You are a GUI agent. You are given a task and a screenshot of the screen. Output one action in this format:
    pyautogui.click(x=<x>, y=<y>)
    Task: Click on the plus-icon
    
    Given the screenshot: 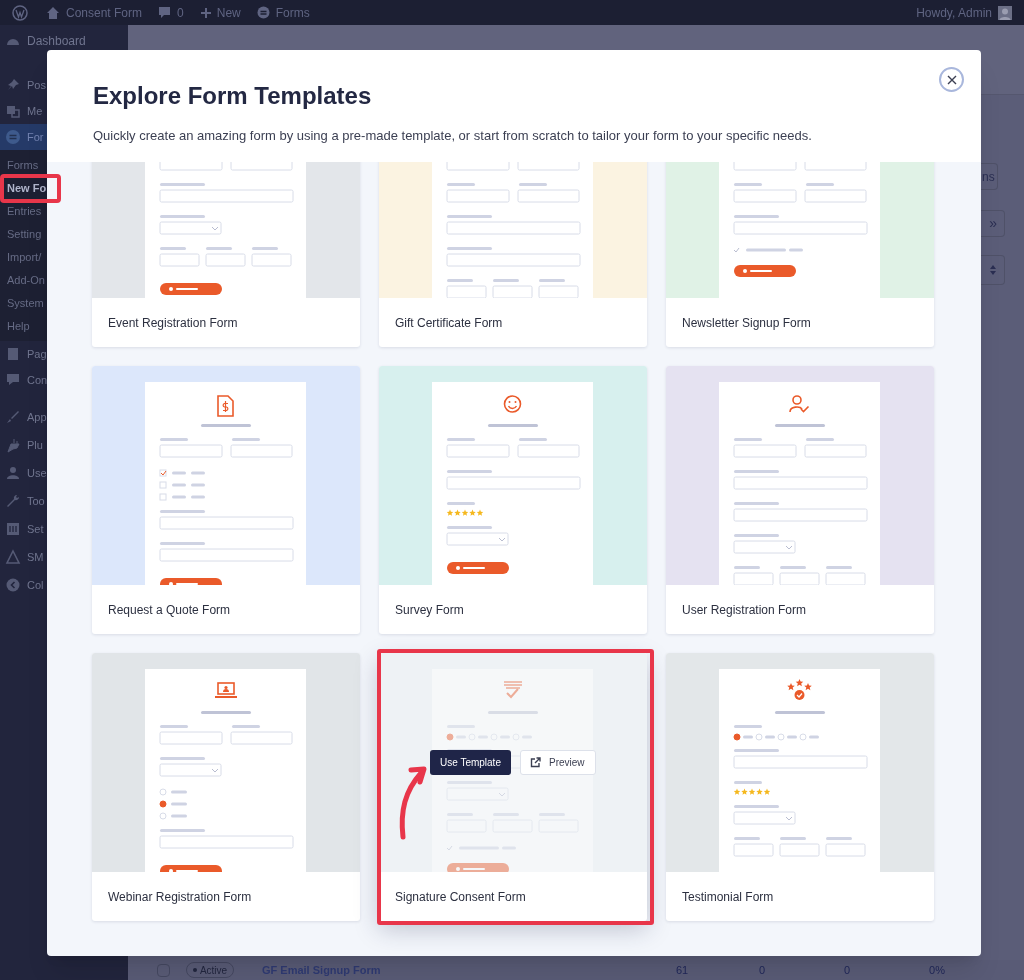 What is the action you would take?
    pyautogui.click(x=205, y=12)
    